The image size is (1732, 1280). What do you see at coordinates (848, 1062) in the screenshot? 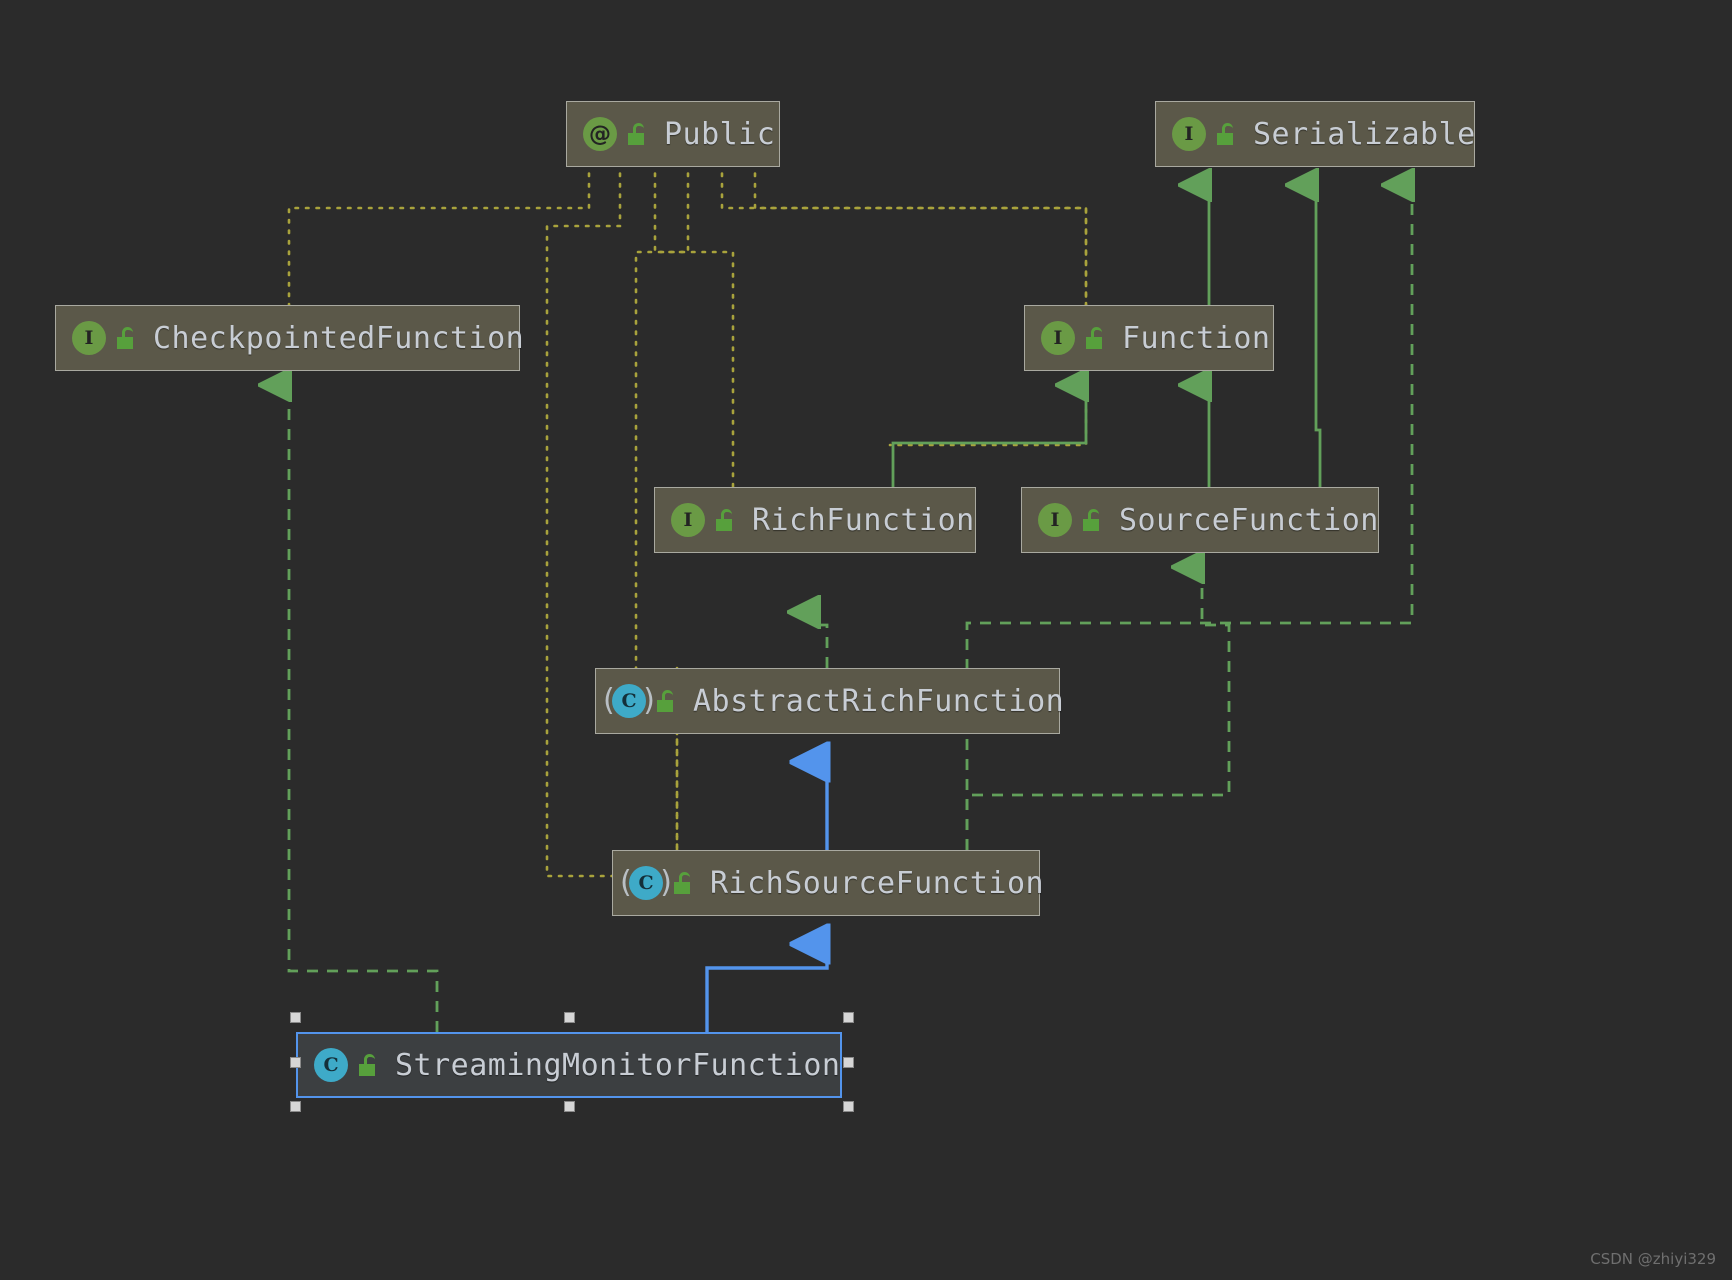
I see `selection-handle-middle-right` at bounding box center [848, 1062].